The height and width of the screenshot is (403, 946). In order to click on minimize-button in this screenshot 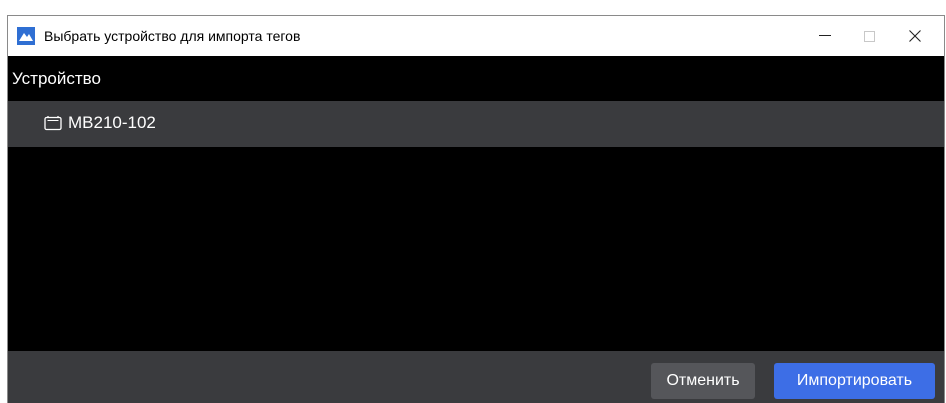, I will do `click(825, 36)`.